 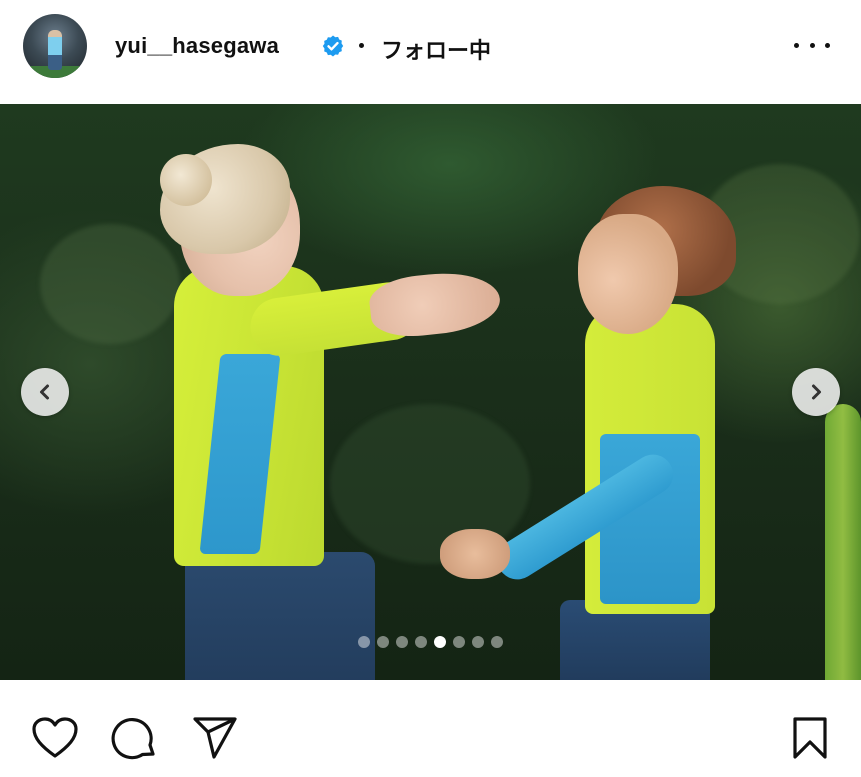 I want to click on avatar, so click(x=55, y=46).